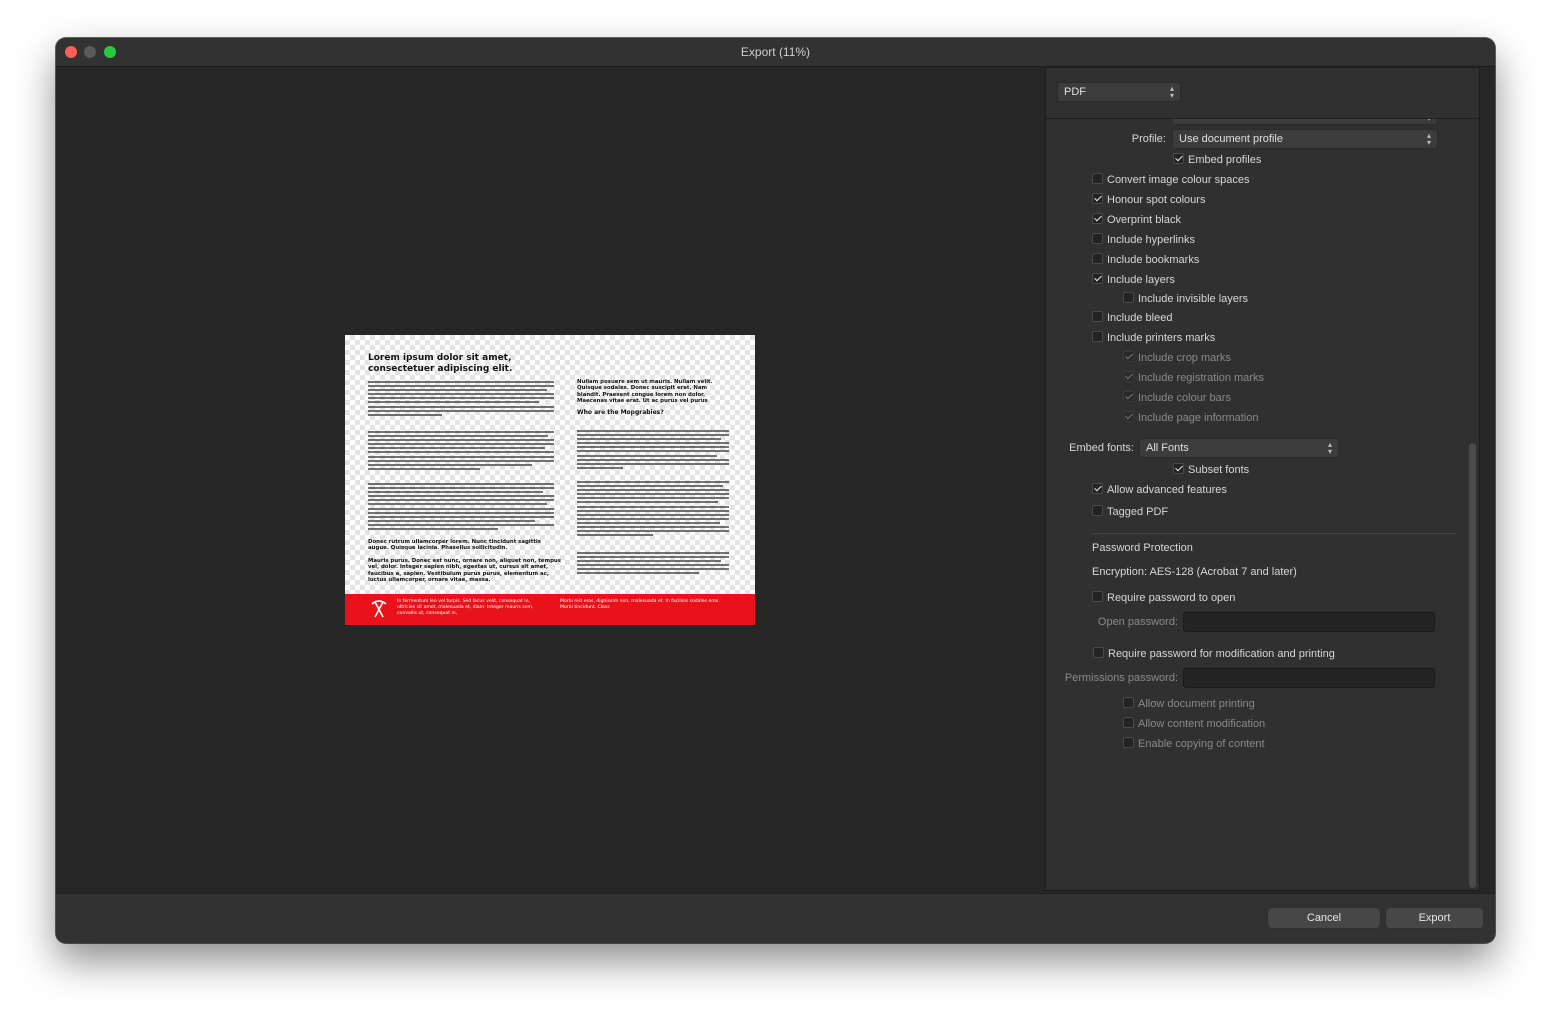  Describe the element at coordinates (1128, 742) in the screenshot. I see `enable-copying-checkbox` at that location.